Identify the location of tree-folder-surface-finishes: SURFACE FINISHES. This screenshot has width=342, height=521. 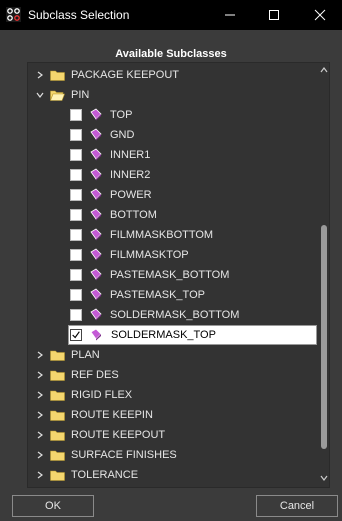
(173, 455).